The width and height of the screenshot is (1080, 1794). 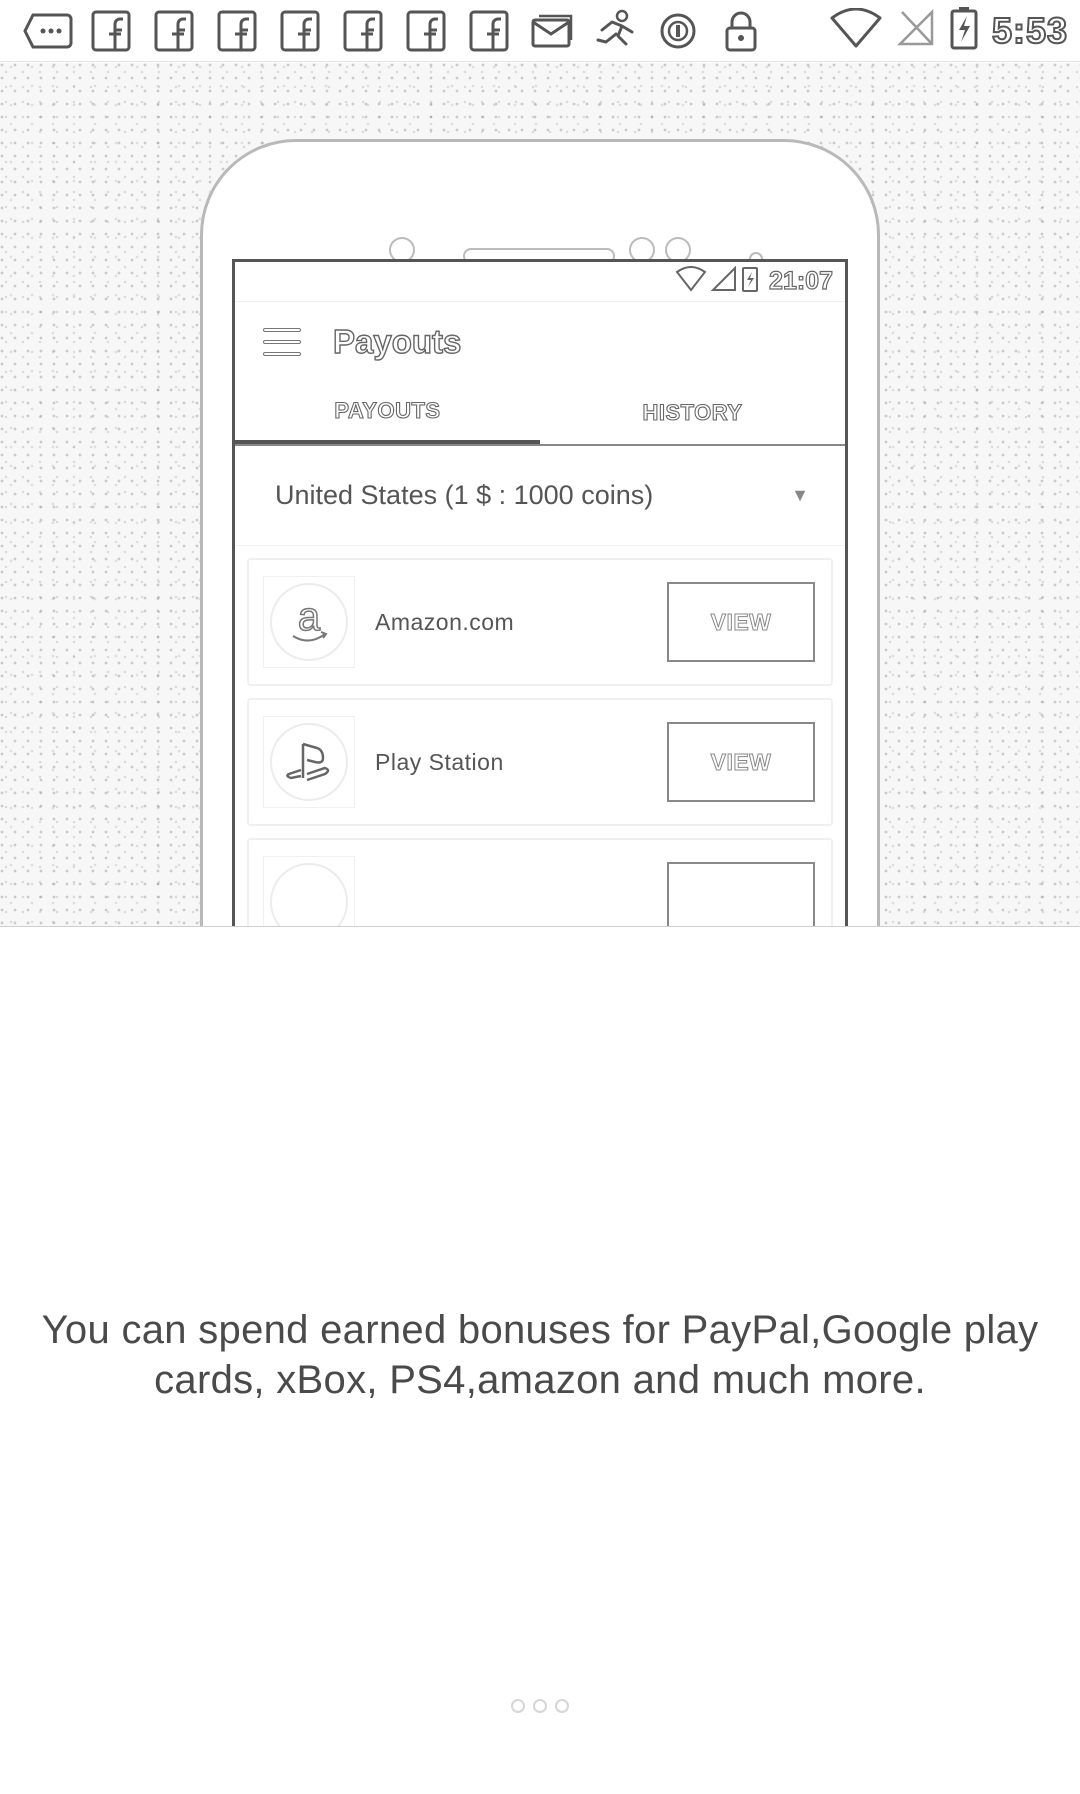 I want to click on chat-bubble-icon, so click(x=48, y=31).